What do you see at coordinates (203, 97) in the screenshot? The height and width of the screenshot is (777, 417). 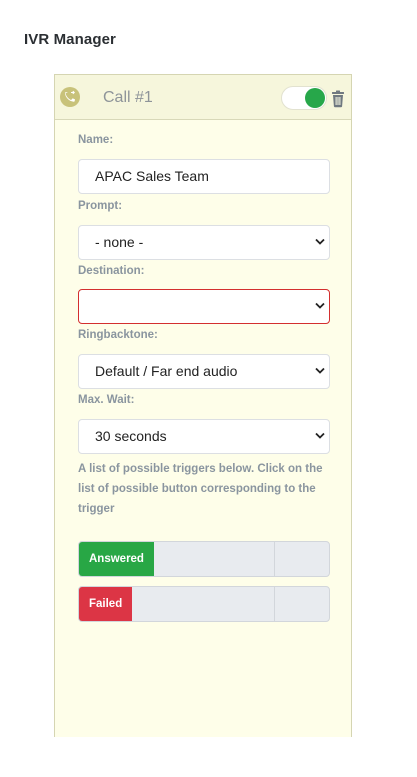 I see `card-header: Call #1` at bounding box center [203, 97].